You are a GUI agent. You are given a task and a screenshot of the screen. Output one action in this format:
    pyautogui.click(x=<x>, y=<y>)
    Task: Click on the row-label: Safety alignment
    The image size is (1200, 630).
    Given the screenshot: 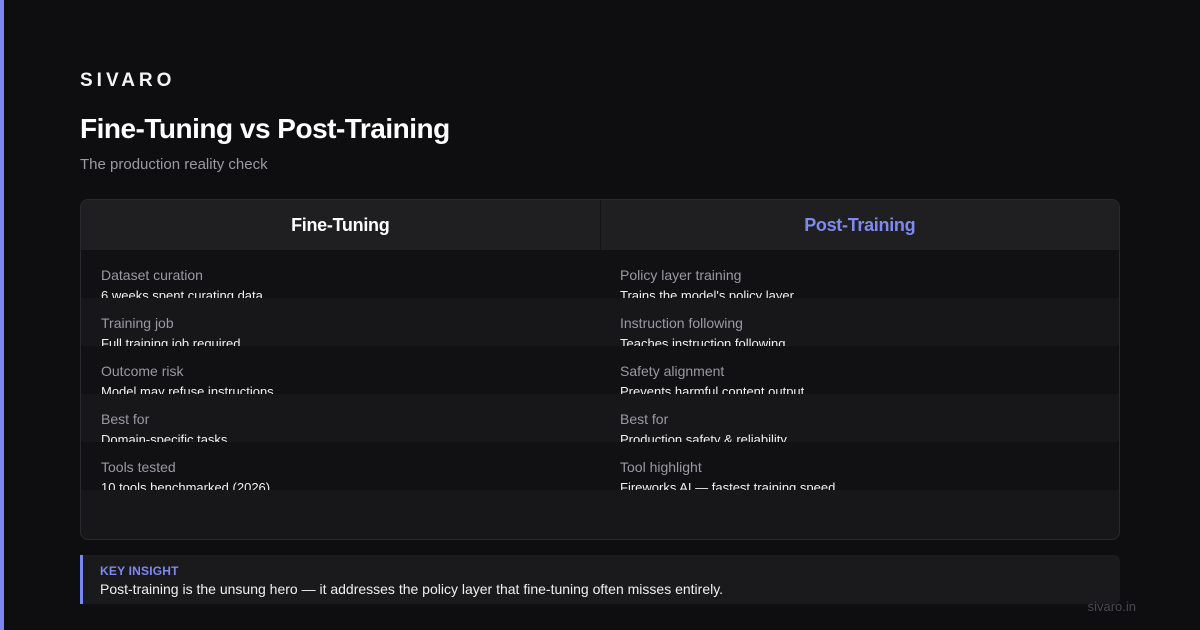 What is the action you would take?
    pyautogui.click(x=672, y=371)
    